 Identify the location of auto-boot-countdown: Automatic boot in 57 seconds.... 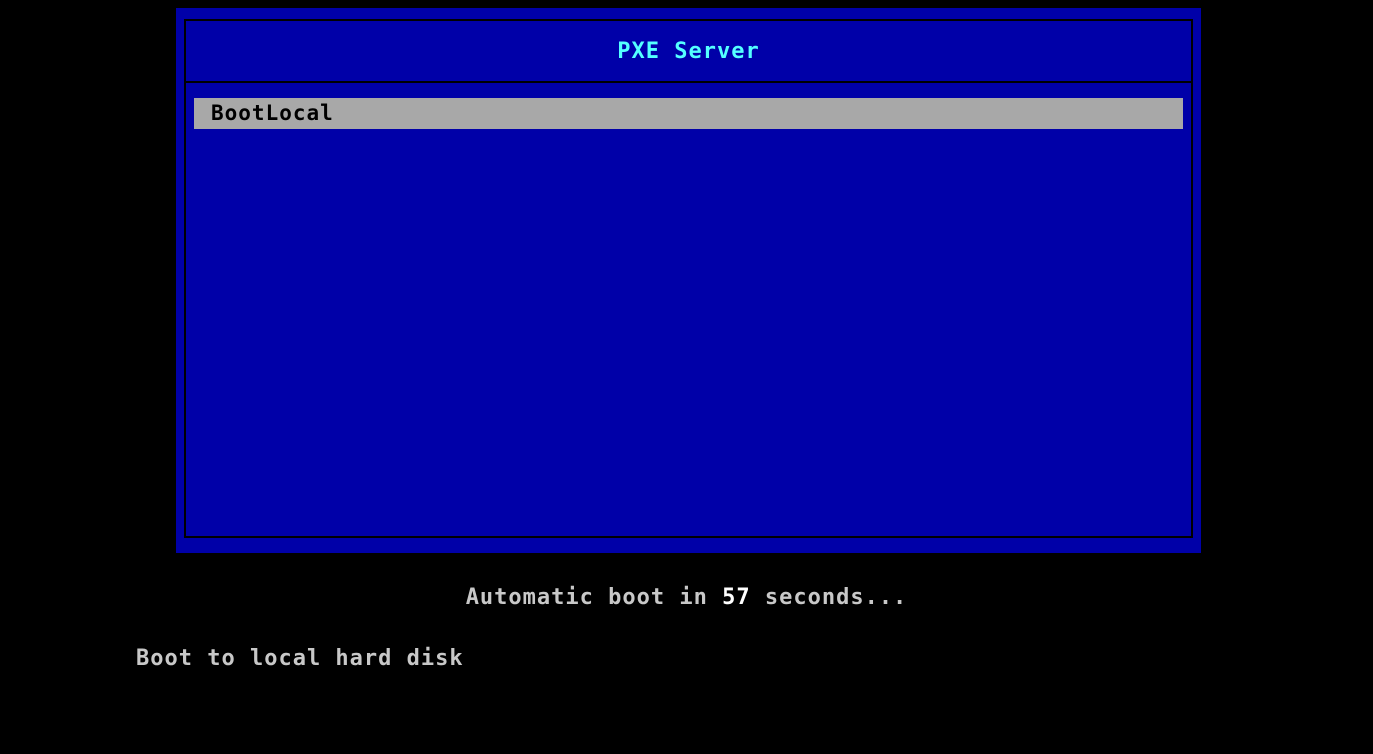
(686, 598).